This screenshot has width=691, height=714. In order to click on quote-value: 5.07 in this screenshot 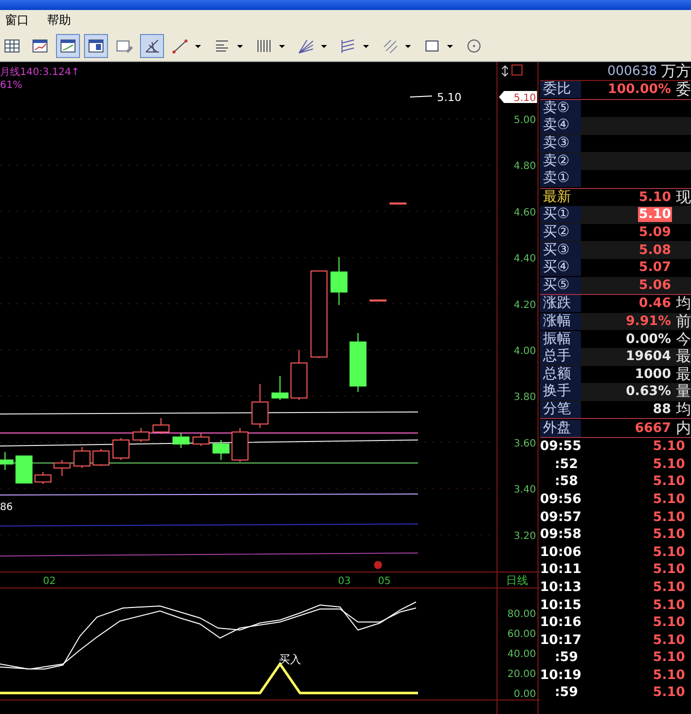, I will do `click(655, 268)`.